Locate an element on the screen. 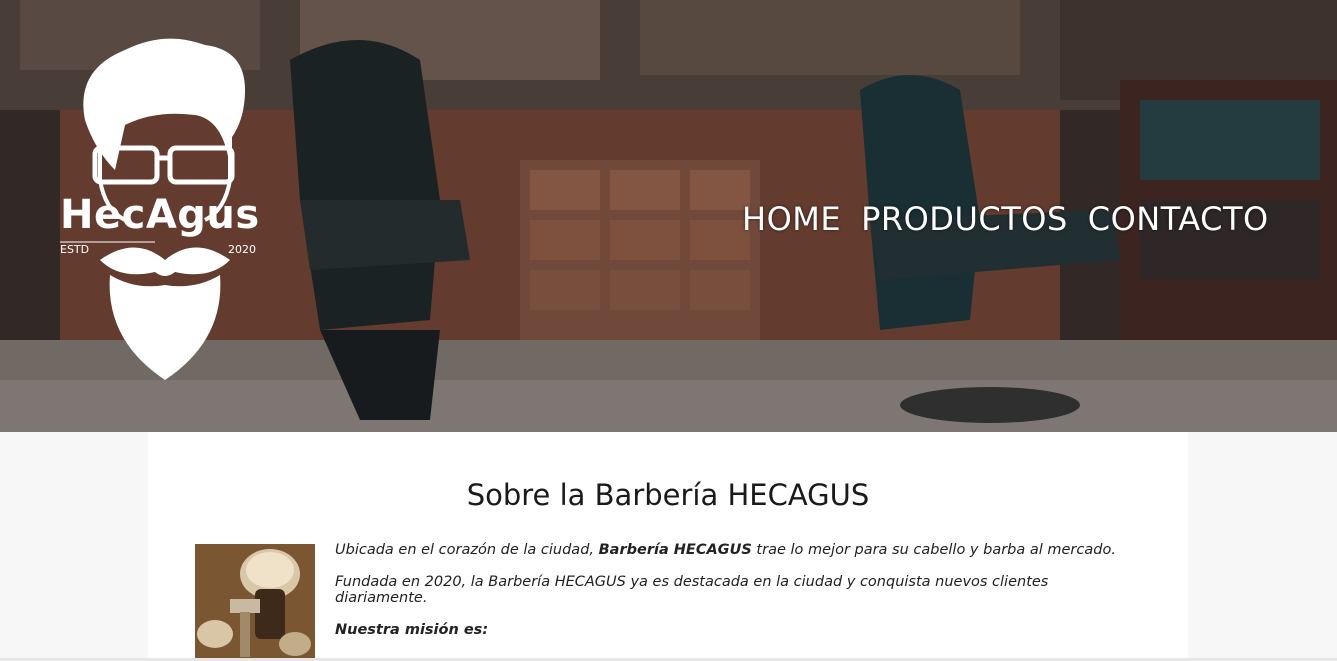 Image resolution: width=1337 pixels, height=661 pixels. brand-logo-estd: ESTD is located at coordinates (75, 249).